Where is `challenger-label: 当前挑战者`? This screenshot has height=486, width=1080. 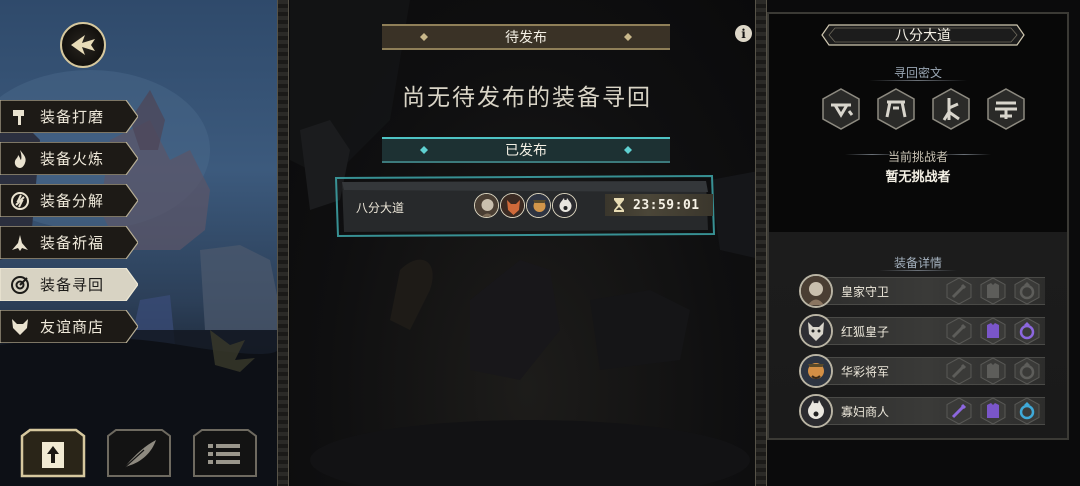
challenger-label: 当前挑战者 is located at coordinates (917, 157).